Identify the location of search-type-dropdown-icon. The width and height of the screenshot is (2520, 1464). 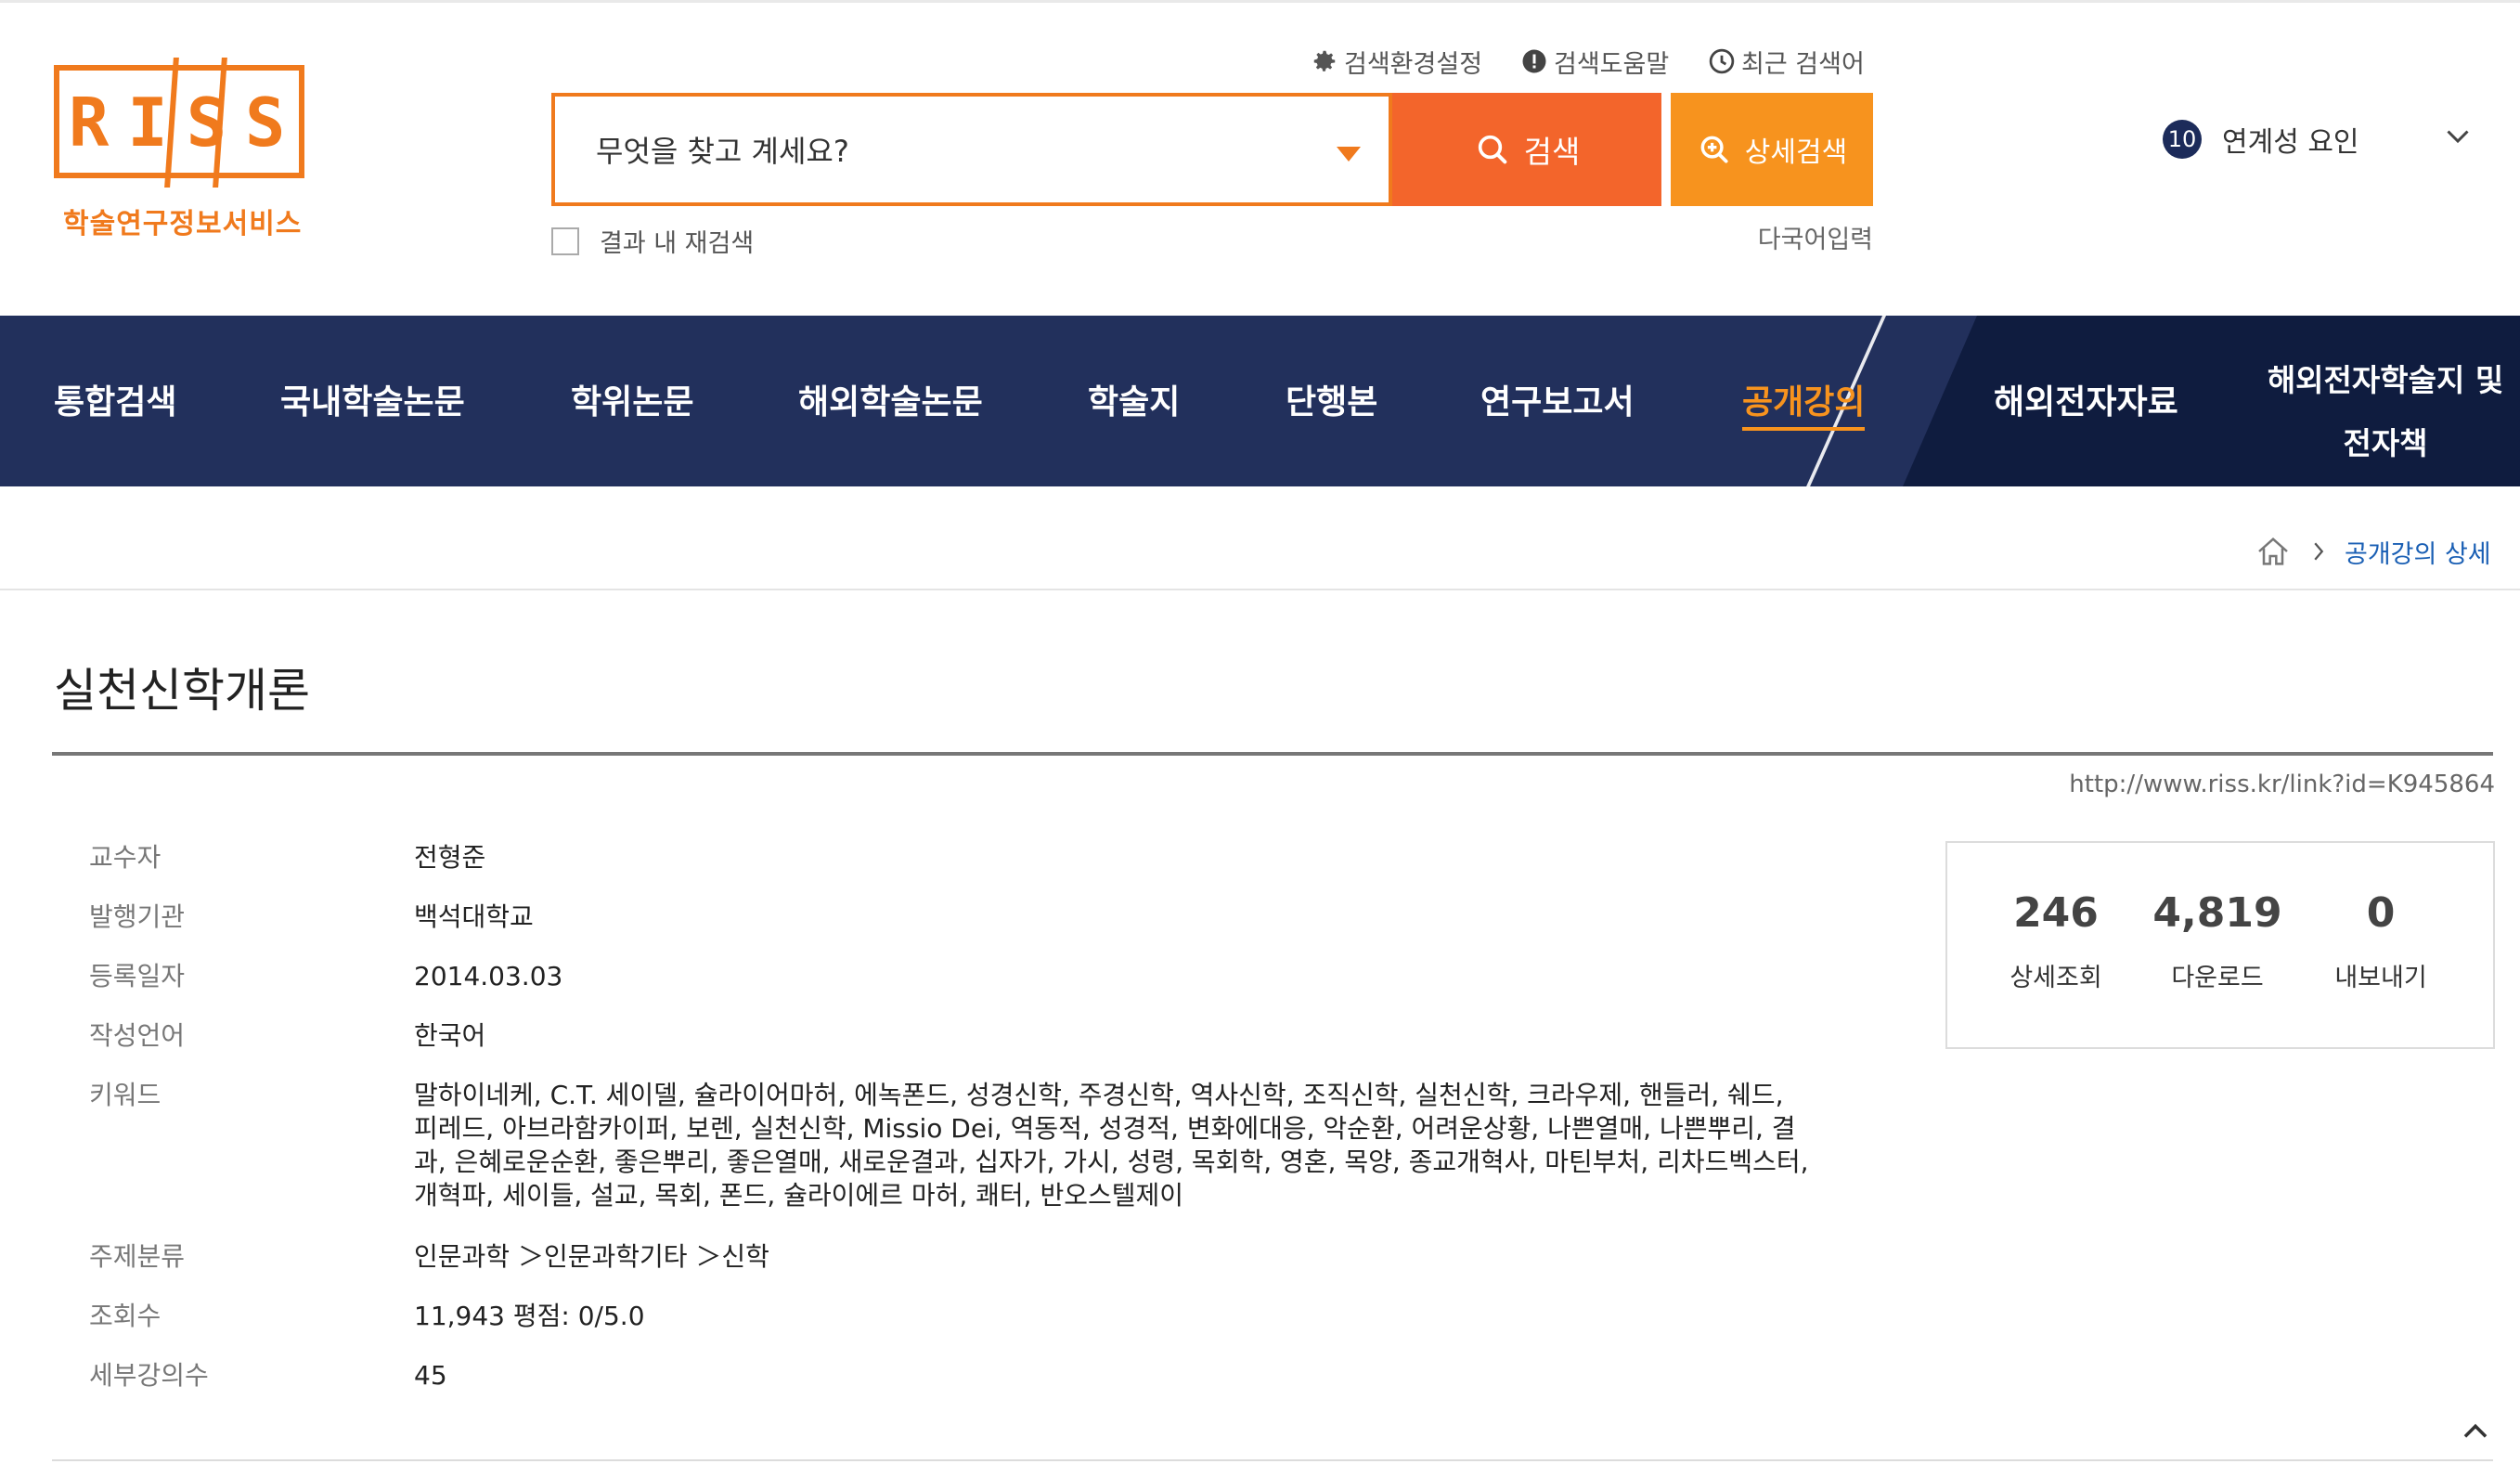
(1349, 154).